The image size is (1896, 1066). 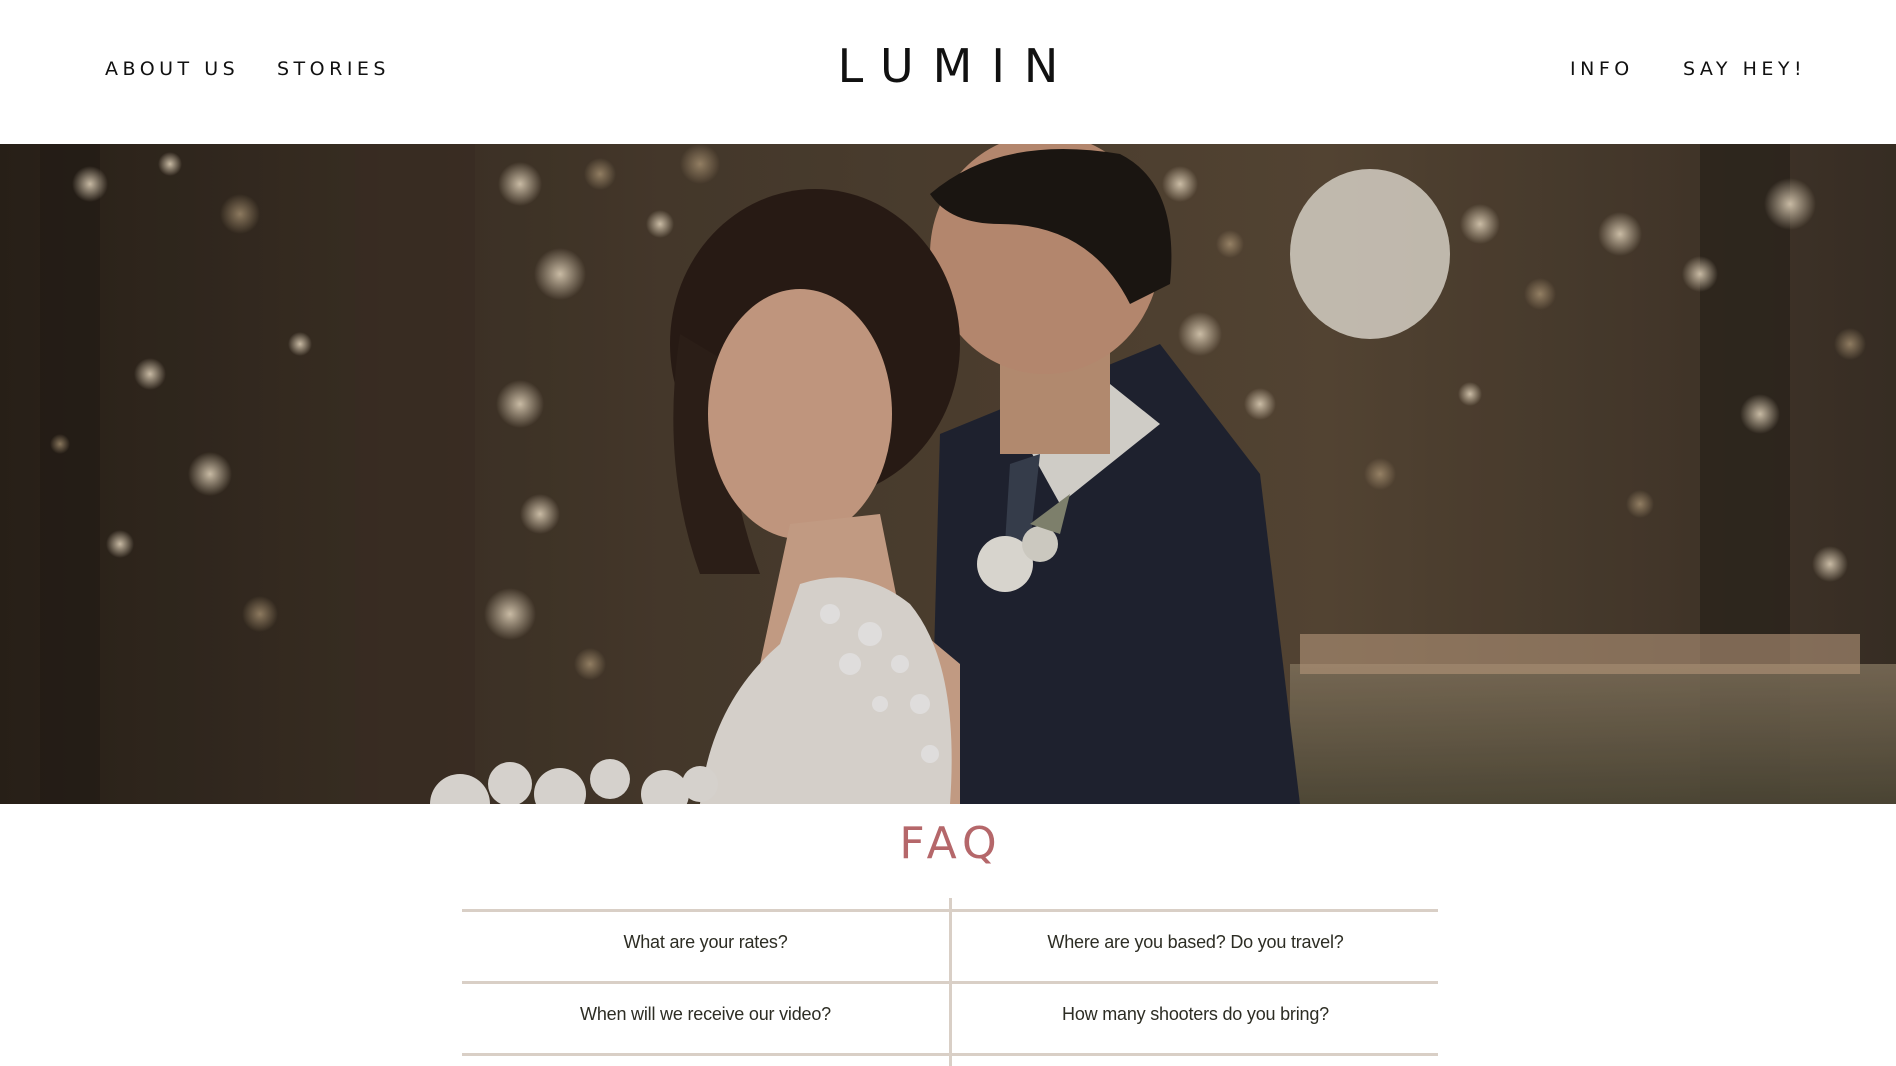 What do you see at coordinates (705, 942) in the screenshot?
I see `faq-question-rates: What are your rates?` at bounding box center [705, 942].